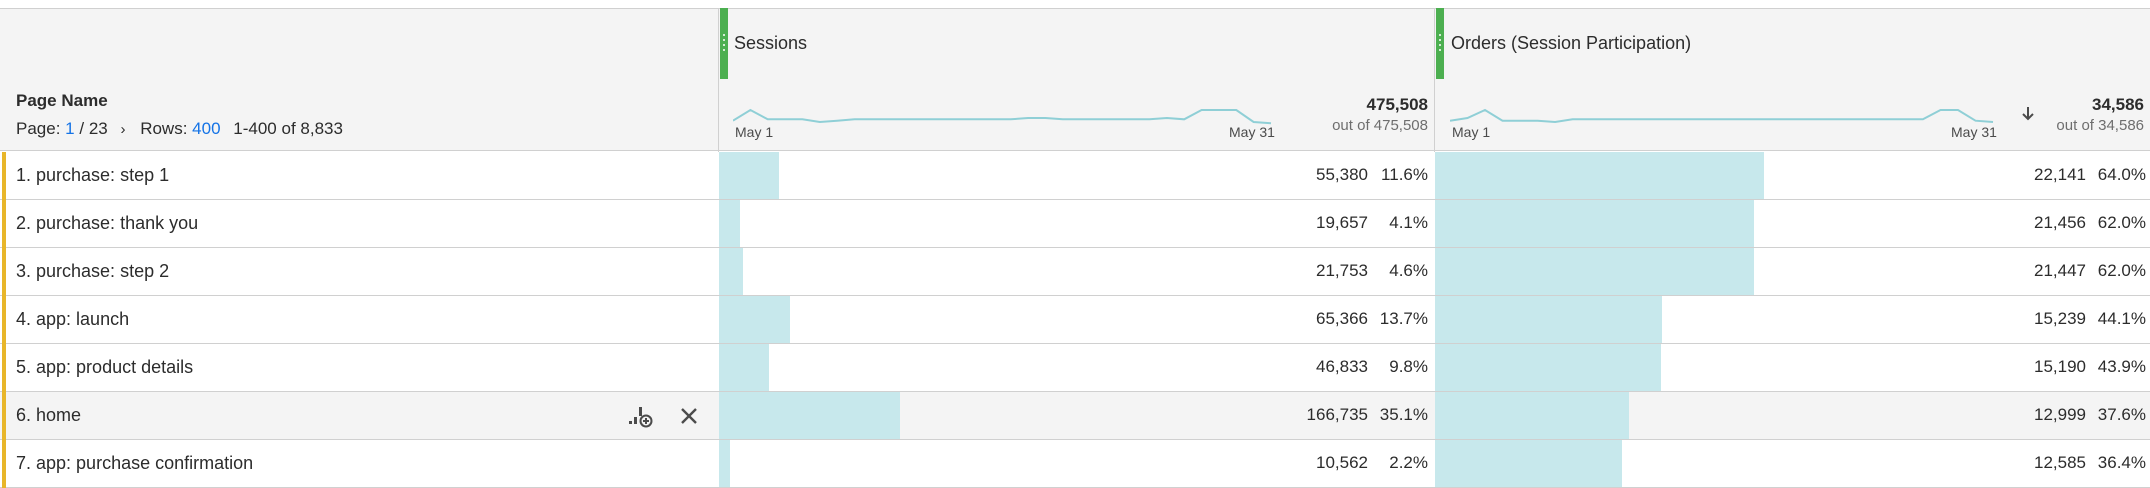  What do you see at coordinates (1284, 463) in the screenshot?
I see `sessions-value: 10,562` at bounding box center [1284, 463].